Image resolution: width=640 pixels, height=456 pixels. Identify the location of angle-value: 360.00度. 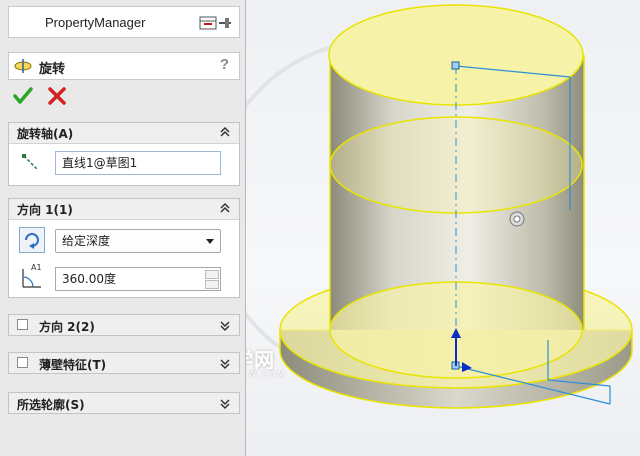
(89, 279).